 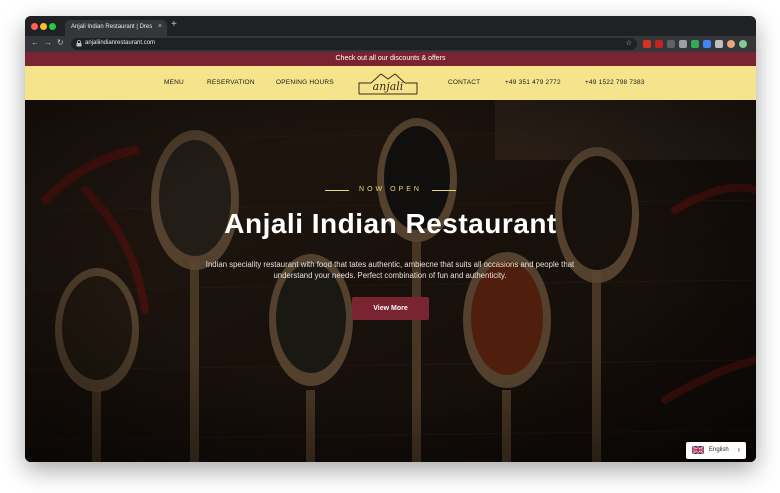 I want to click on pinterest-icon, so click(x=659, y=44).